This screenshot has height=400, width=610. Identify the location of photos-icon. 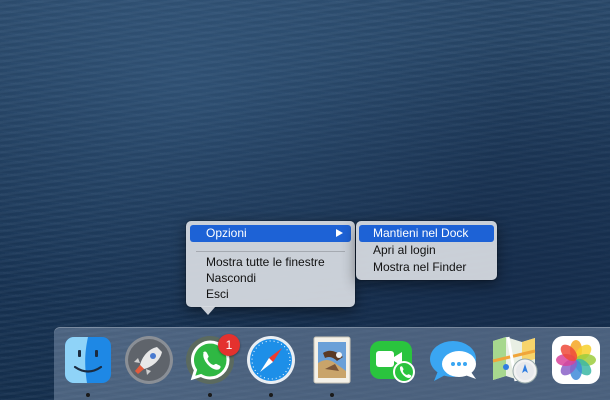
(576, 360).